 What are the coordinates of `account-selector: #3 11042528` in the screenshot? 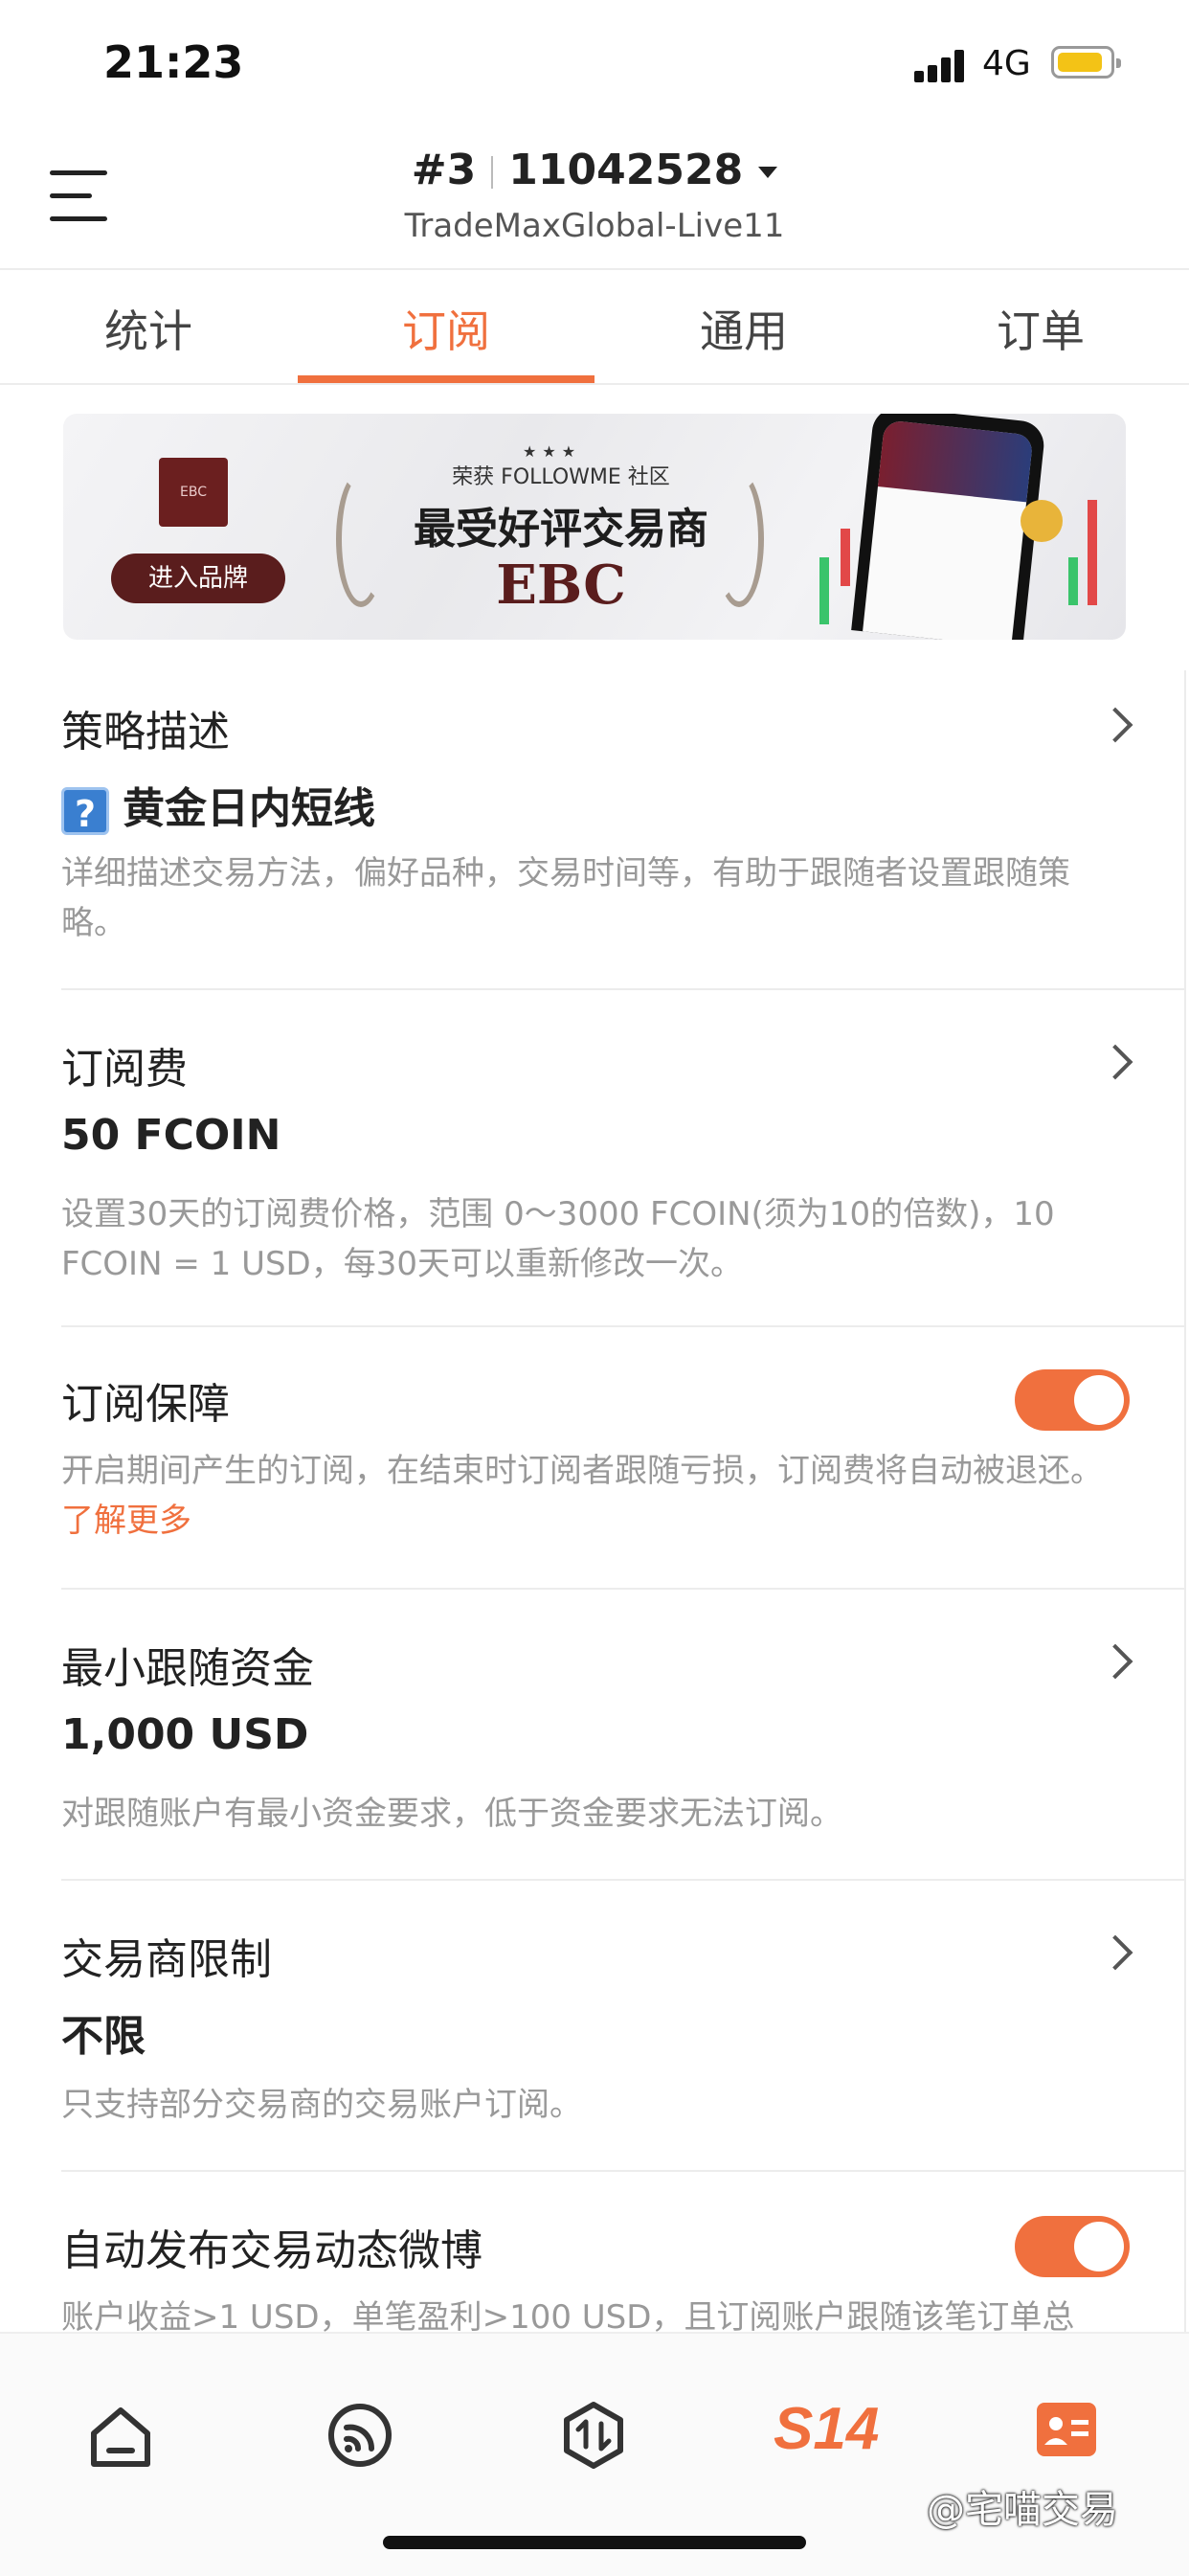 It's located at (594, 170).